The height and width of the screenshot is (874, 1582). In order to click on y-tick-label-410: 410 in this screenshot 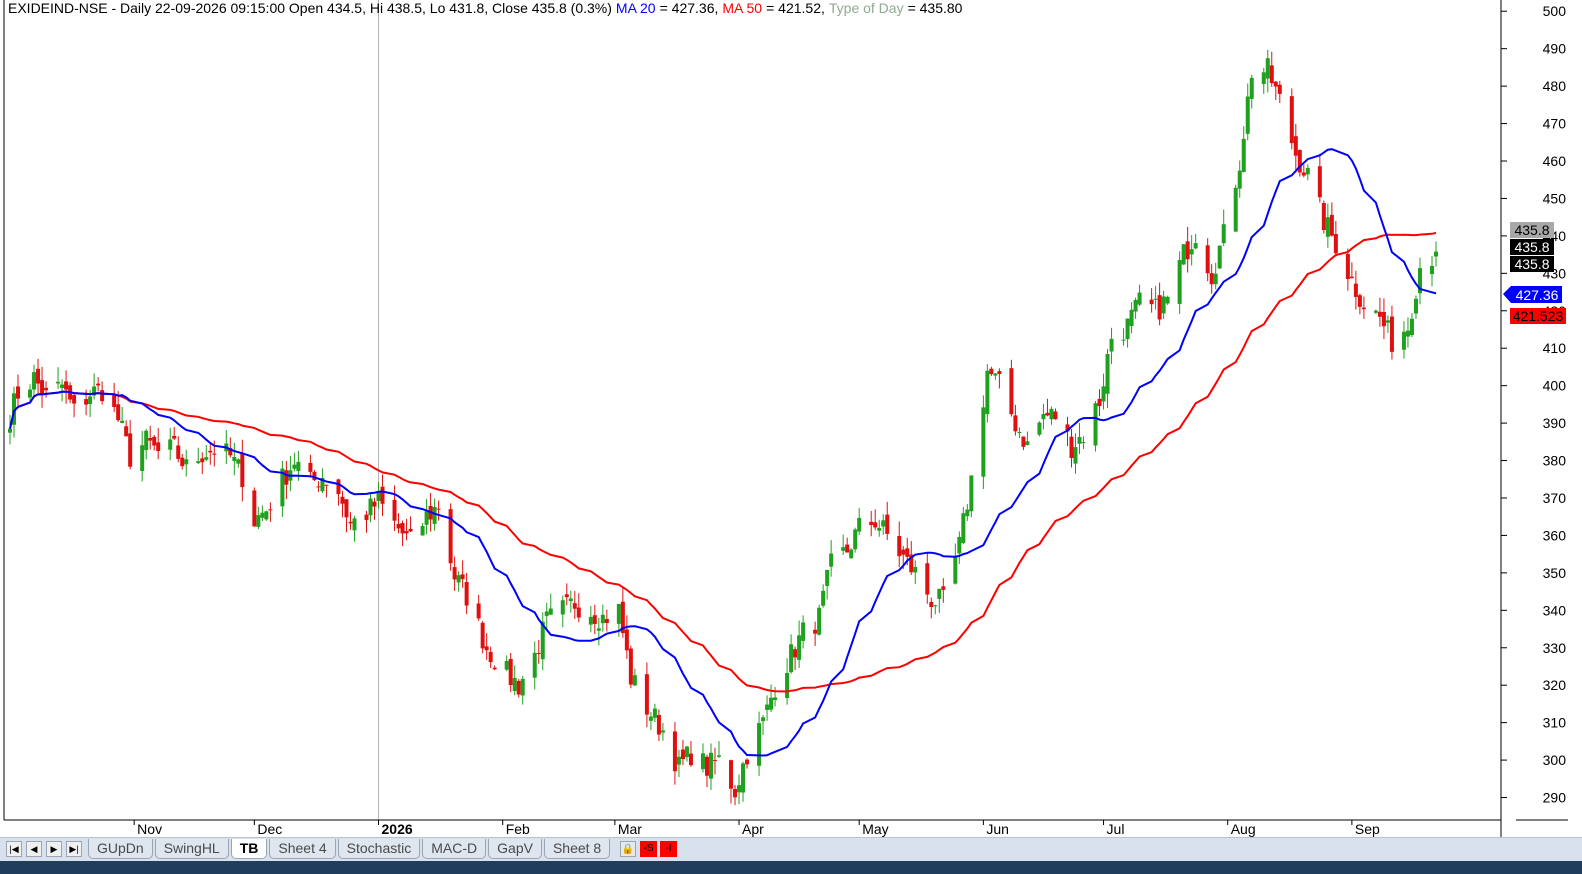, I will do `click(1555, 348)`.